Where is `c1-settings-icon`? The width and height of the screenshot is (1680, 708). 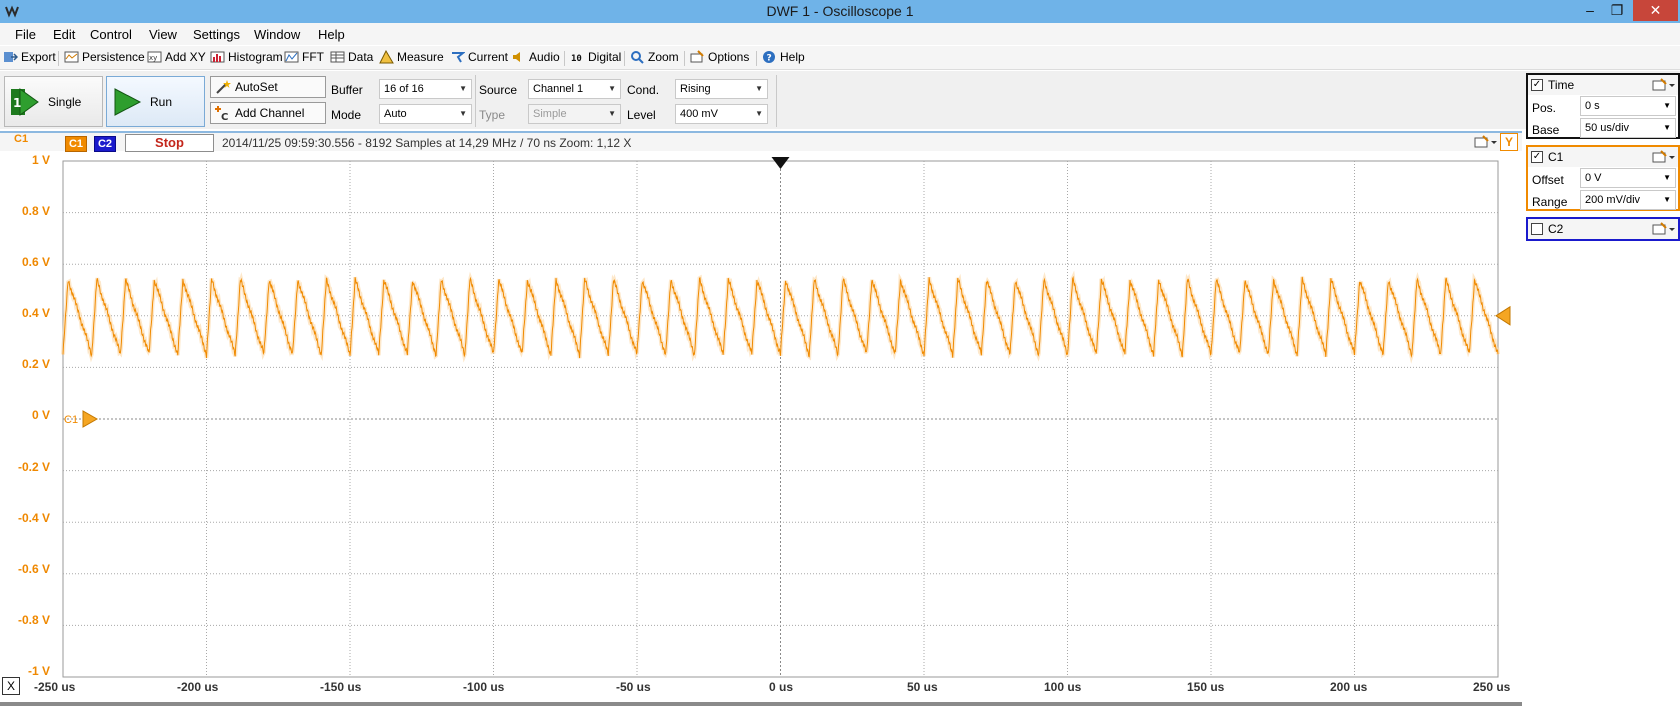 c1-settings-icon is located at coordinates (1664, 157).